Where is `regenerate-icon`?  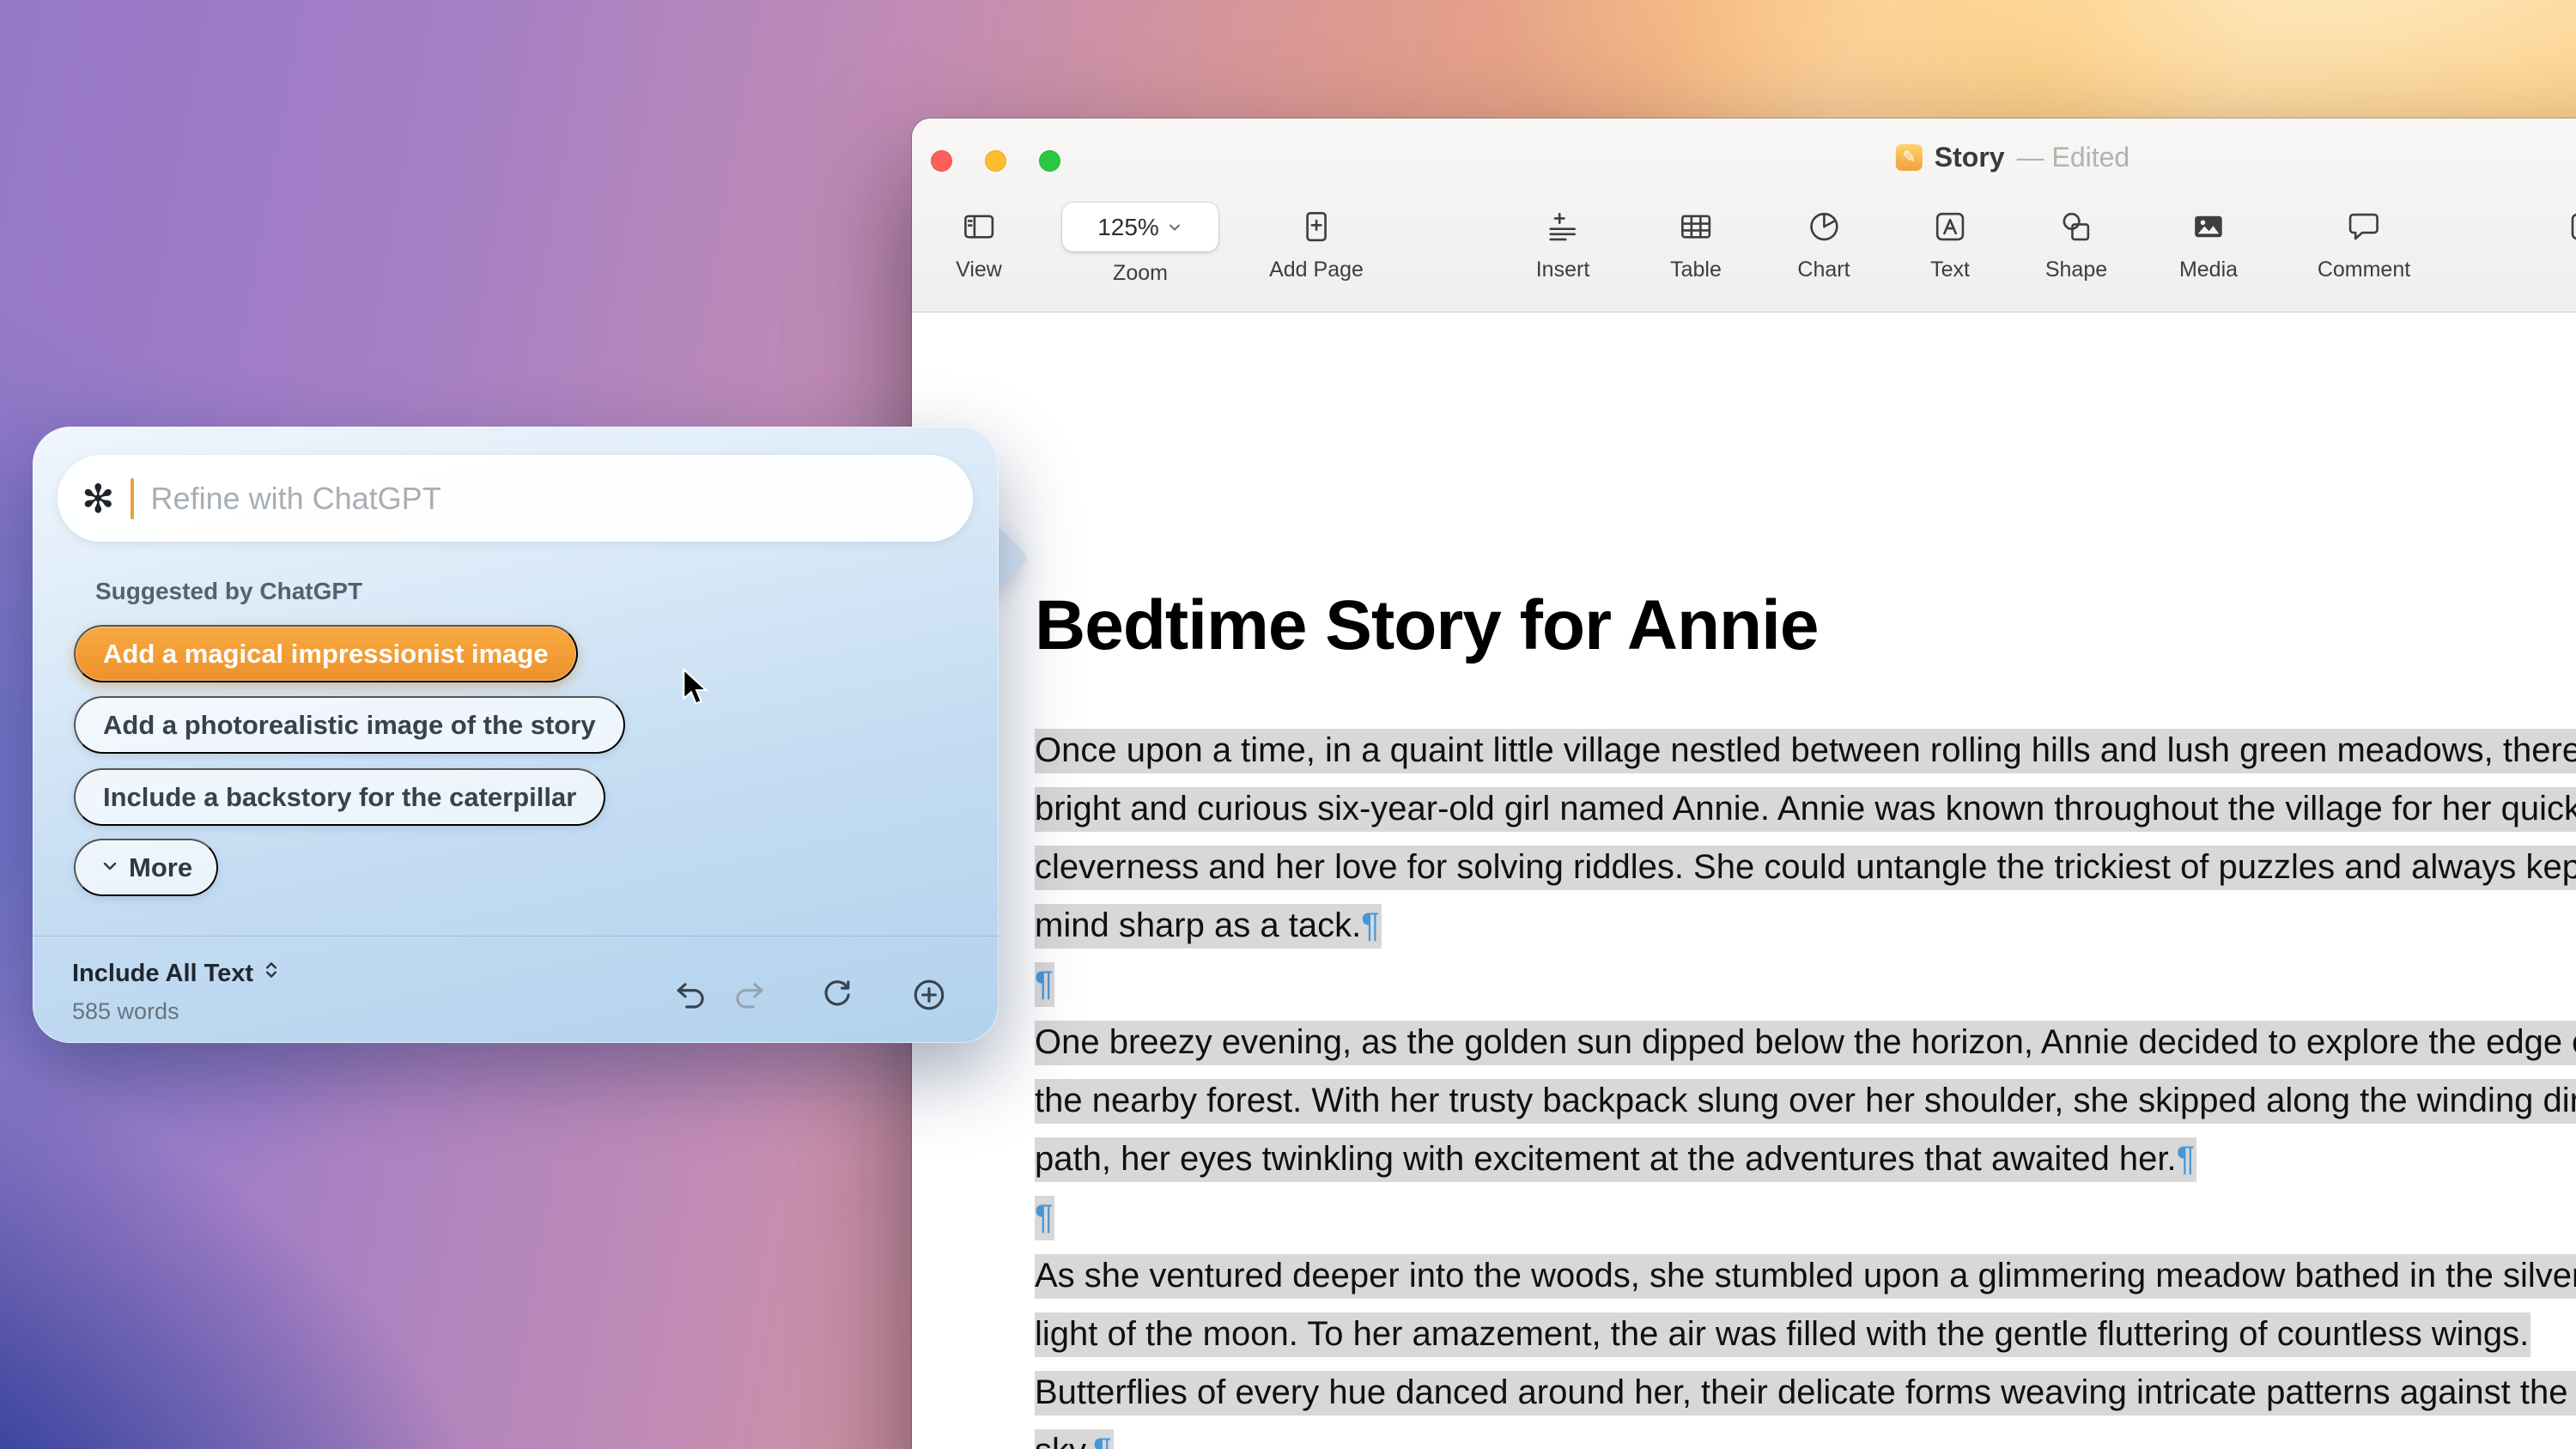 regenerate-icon is located at coordinates (837, 993).